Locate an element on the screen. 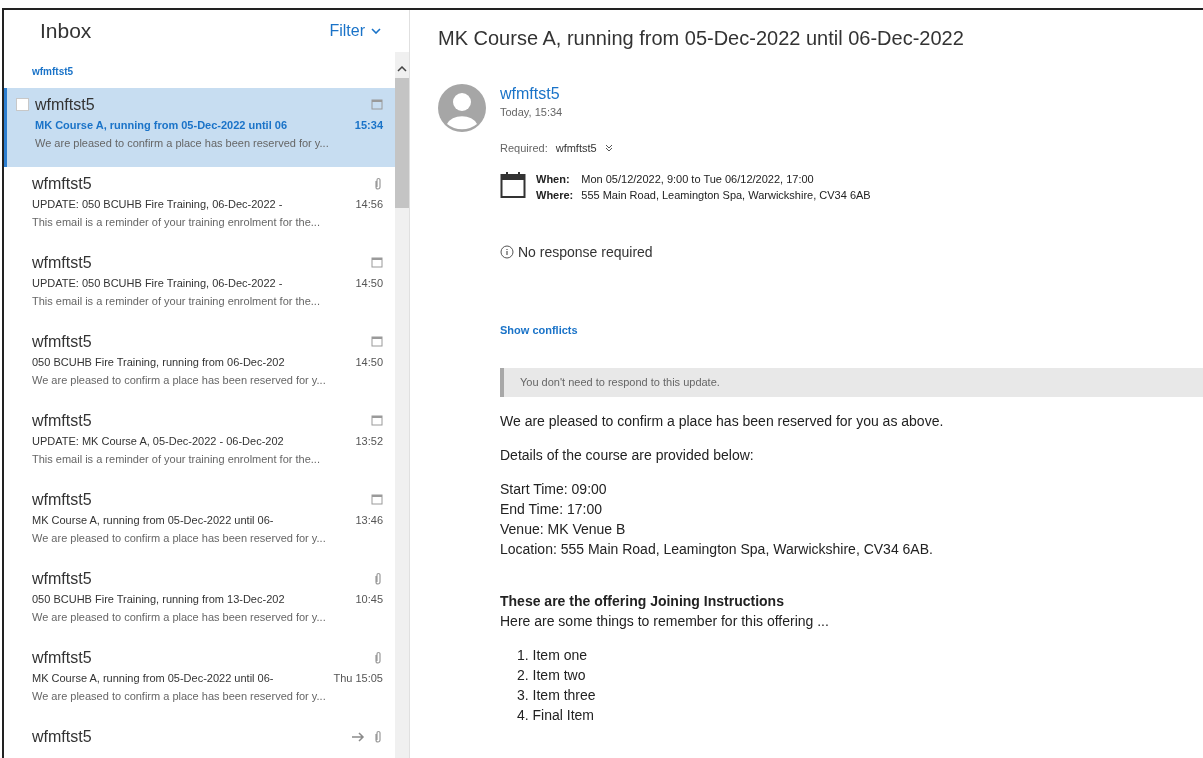 The width and height of the screenshot is (1203, 758). body-line: Venue: MK Venue B is located at coordinates (563, 529).